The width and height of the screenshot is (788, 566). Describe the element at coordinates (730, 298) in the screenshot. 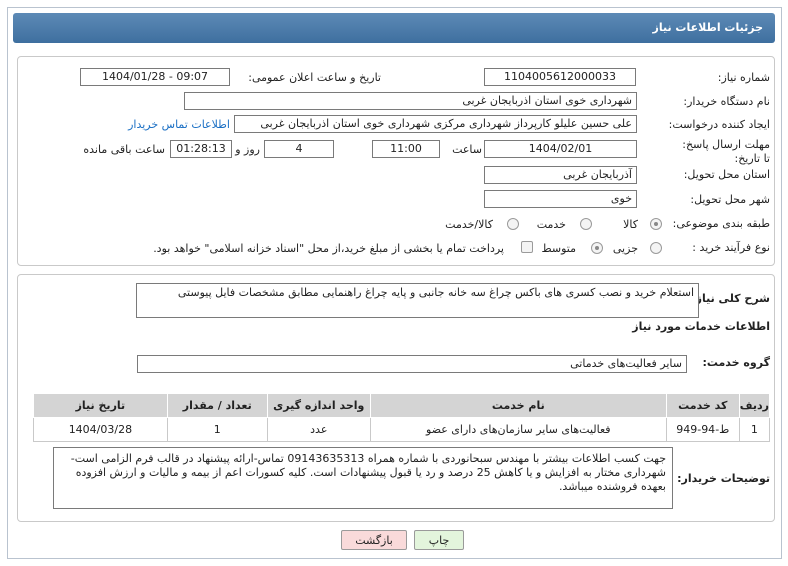

I see `description-label: شرح کلی نیاز:` at that location.